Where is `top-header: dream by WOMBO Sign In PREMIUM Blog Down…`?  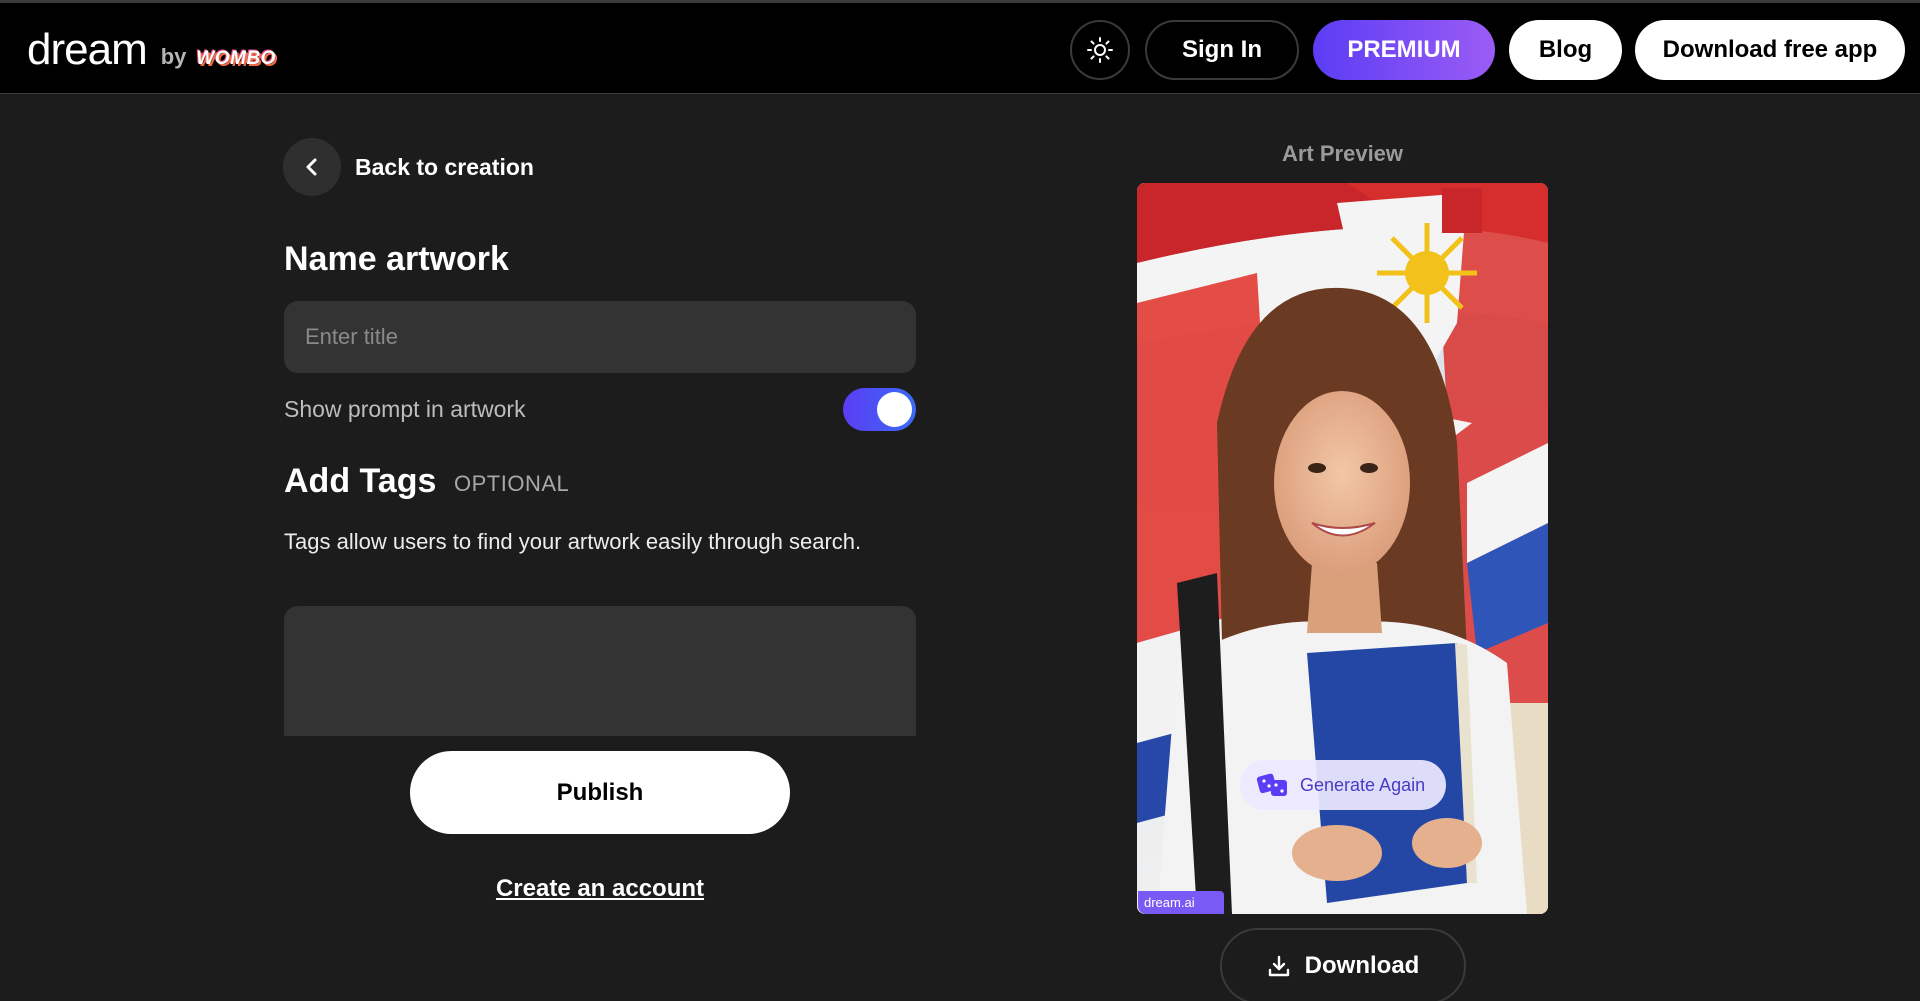 top-header: dream by WOMBO Sign In PREMIUM Blog Down… is located at coordinates (960, 47).